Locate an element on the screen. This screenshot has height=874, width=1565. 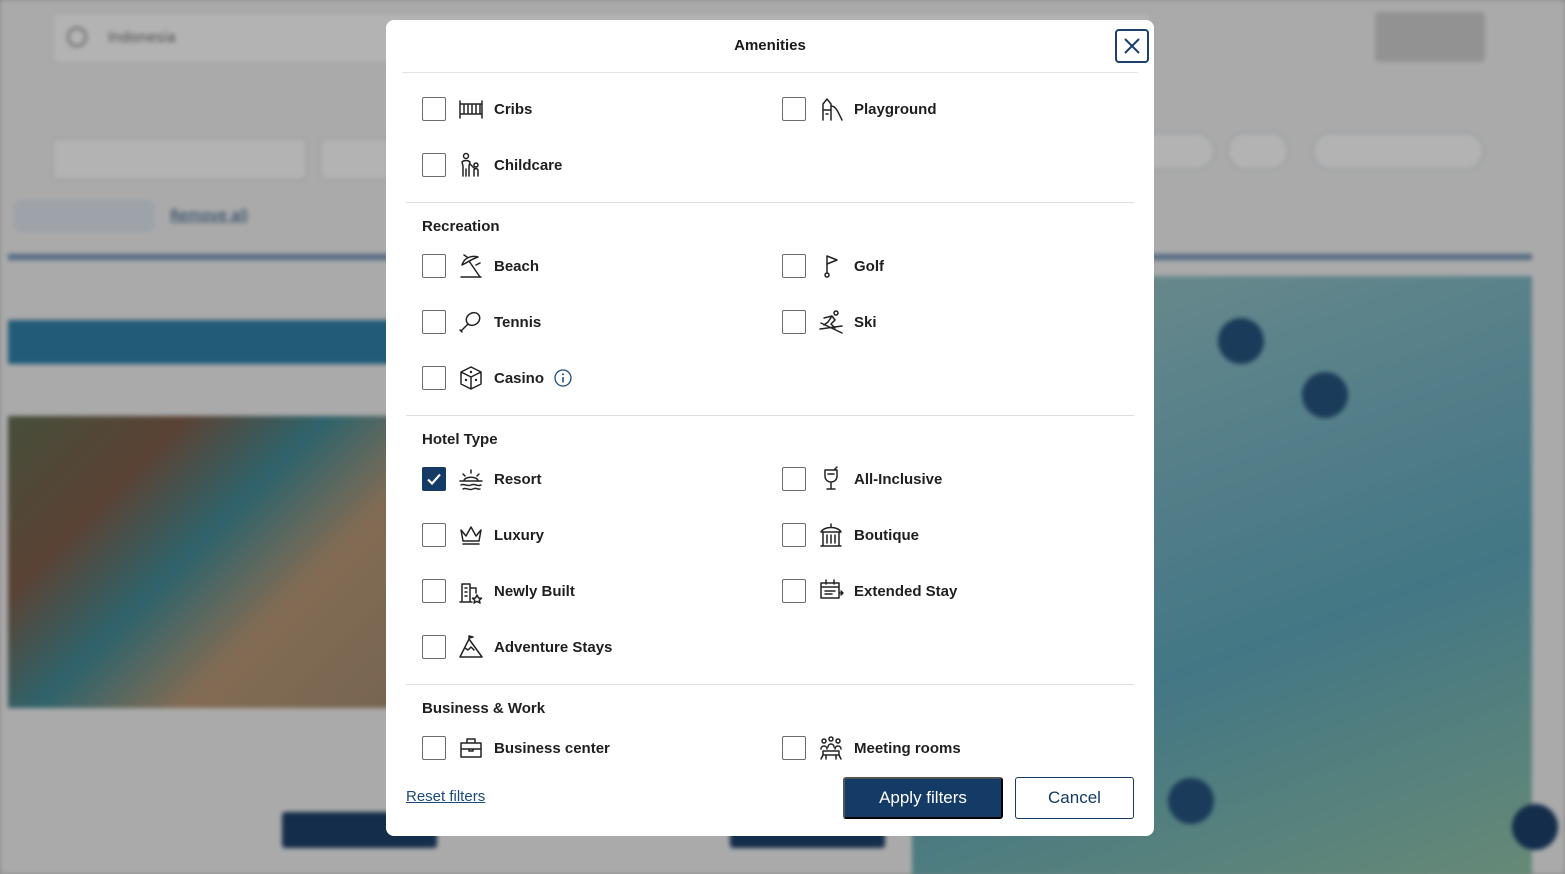
checkbox-adventure-stays is located at coordinates (434, 647).